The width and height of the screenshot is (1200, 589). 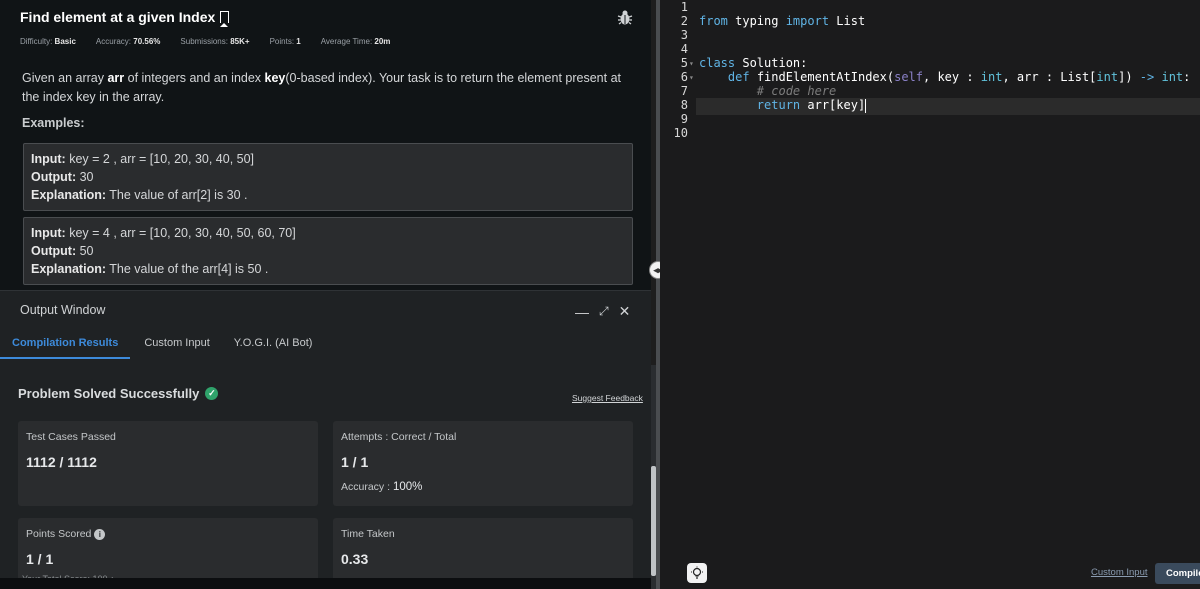 What do you see at coordinates (325, 583) in the screenshot?
I see `horizontal-scrollbar` at bounding box center [325, 583].